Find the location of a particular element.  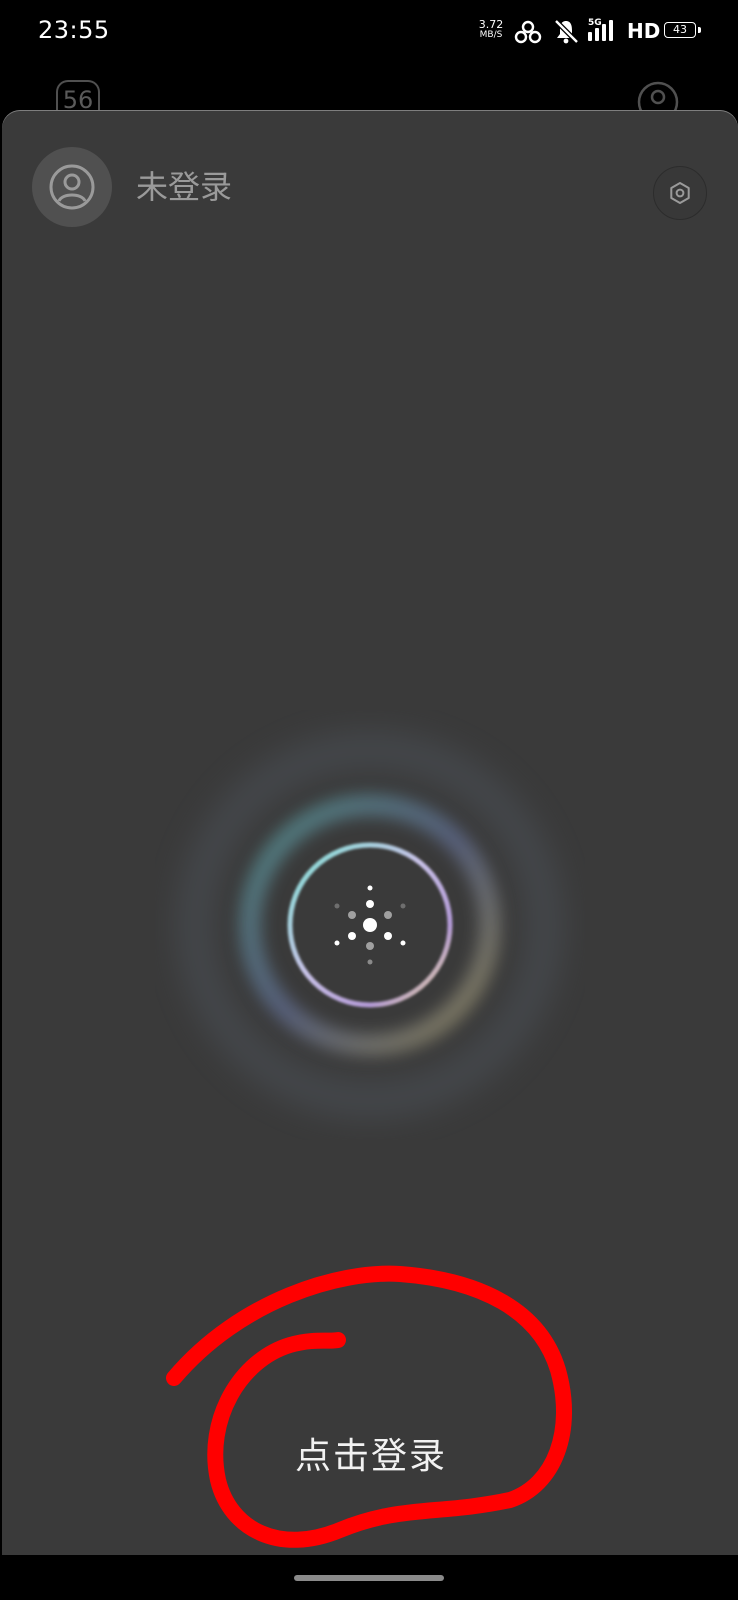

hd-label: HD is located at coordinates (644, 31).